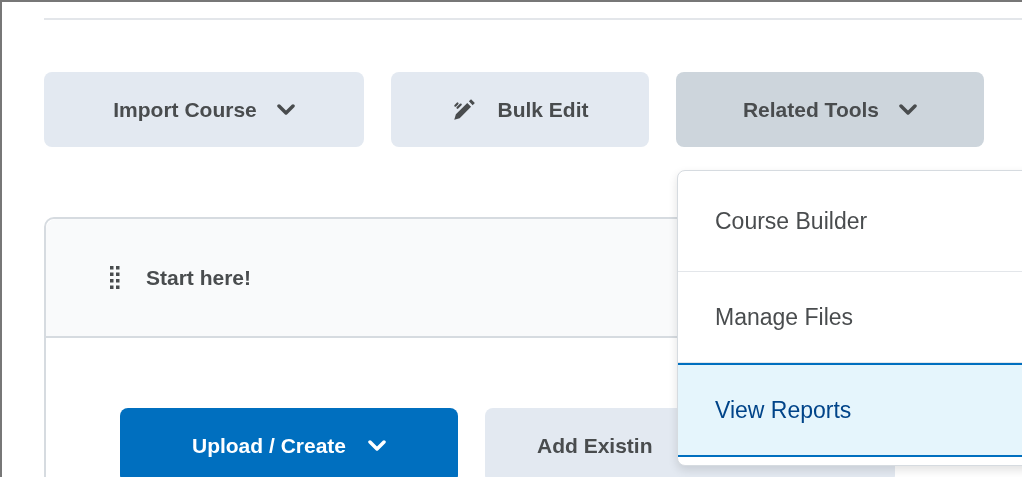  Describe the element at coordinates (199, 277) in the screenshot. I see `module-title: Start here!` at that location.